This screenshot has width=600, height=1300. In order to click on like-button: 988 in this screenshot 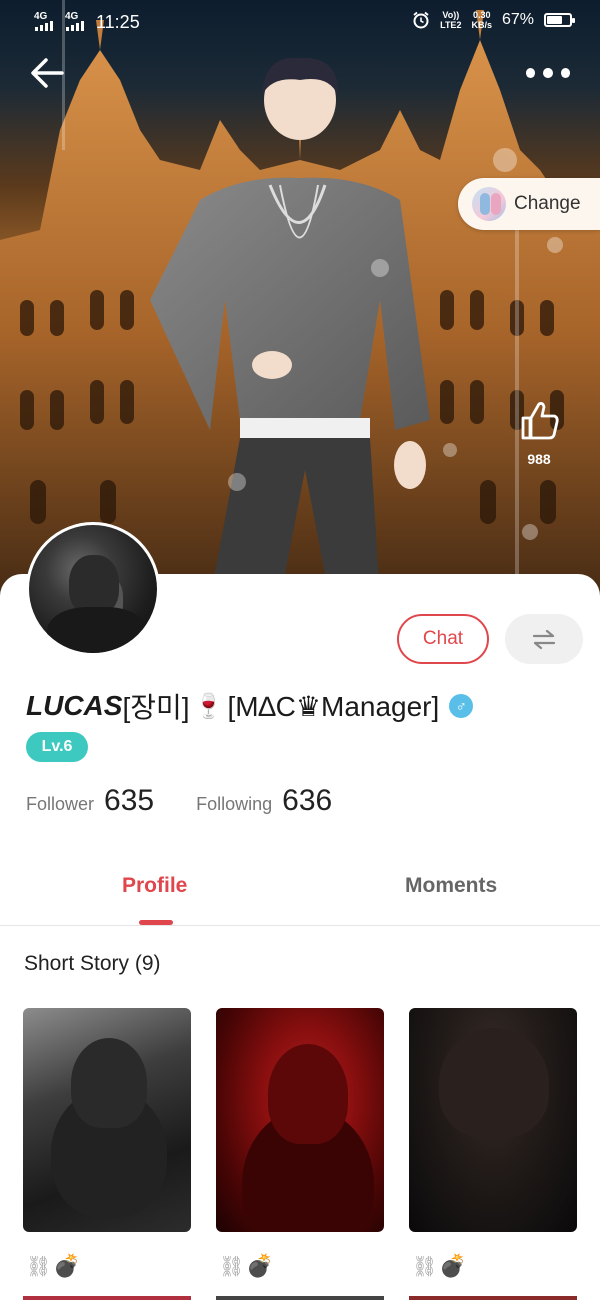, I will do `click(539, 434)`.